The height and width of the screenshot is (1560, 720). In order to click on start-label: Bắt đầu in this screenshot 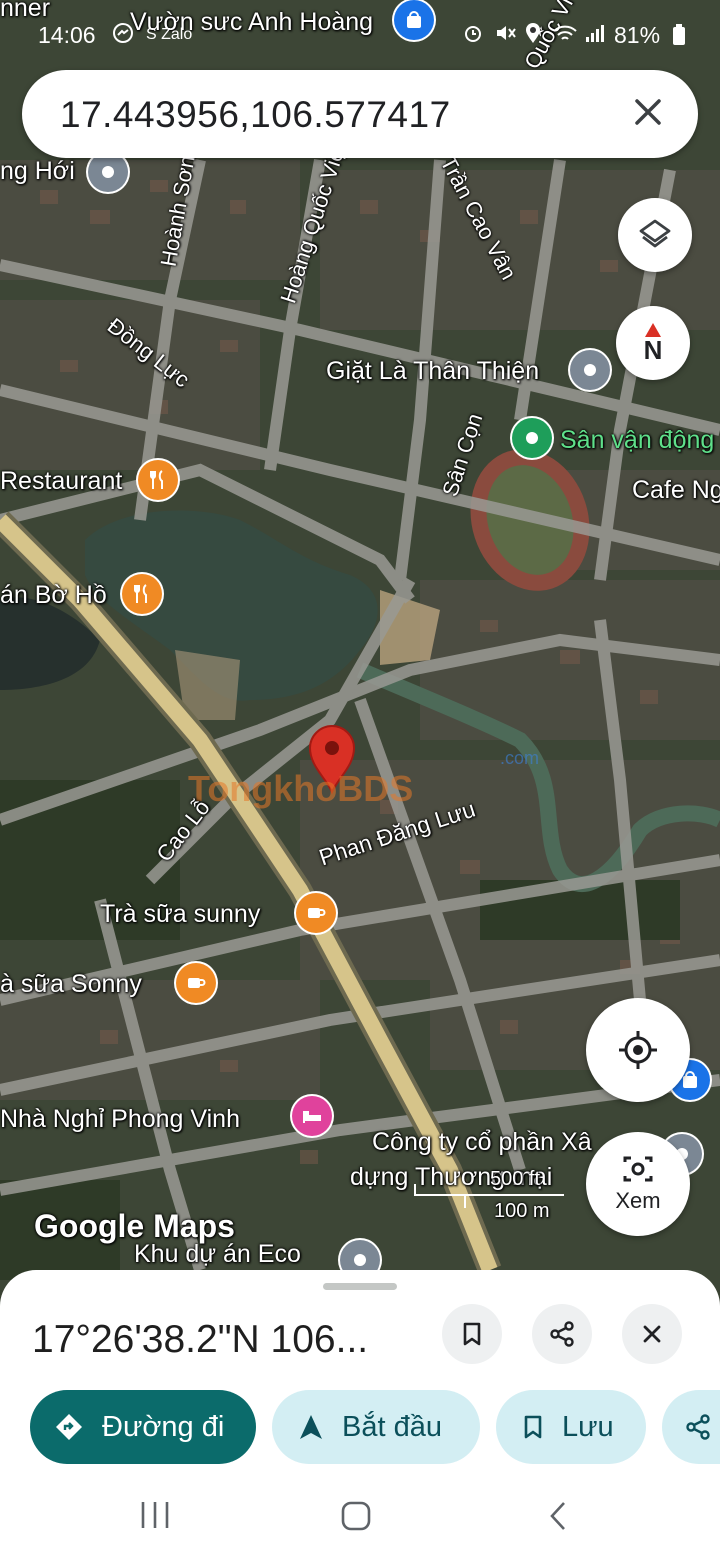, I will do `click(392, 1426)`.